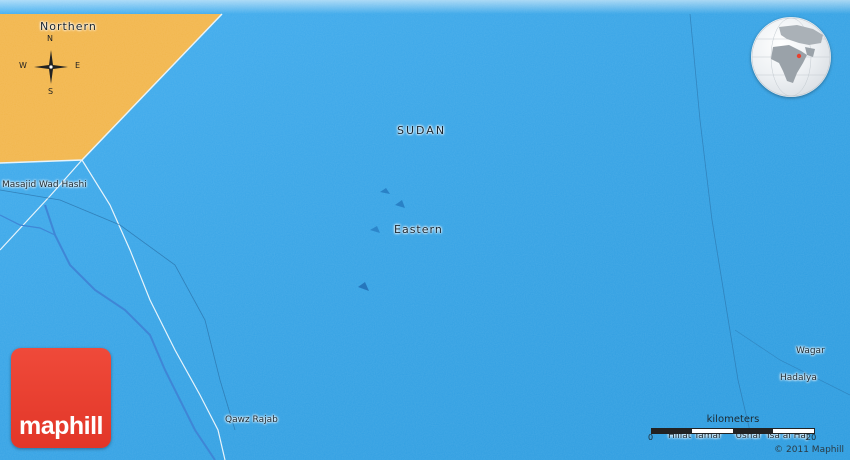  What do you see at coordinates (651, 437) in the screenshot?
I see `scale-start: 0` at bounding box center [651, 437].